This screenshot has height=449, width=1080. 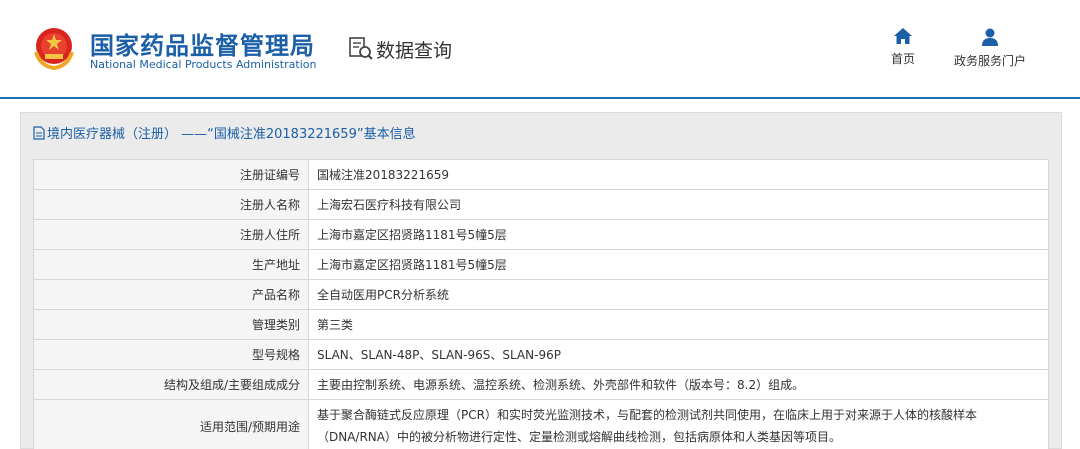 I want to click on table-row: 管理类别 第三类, so click(x=541, y=324).